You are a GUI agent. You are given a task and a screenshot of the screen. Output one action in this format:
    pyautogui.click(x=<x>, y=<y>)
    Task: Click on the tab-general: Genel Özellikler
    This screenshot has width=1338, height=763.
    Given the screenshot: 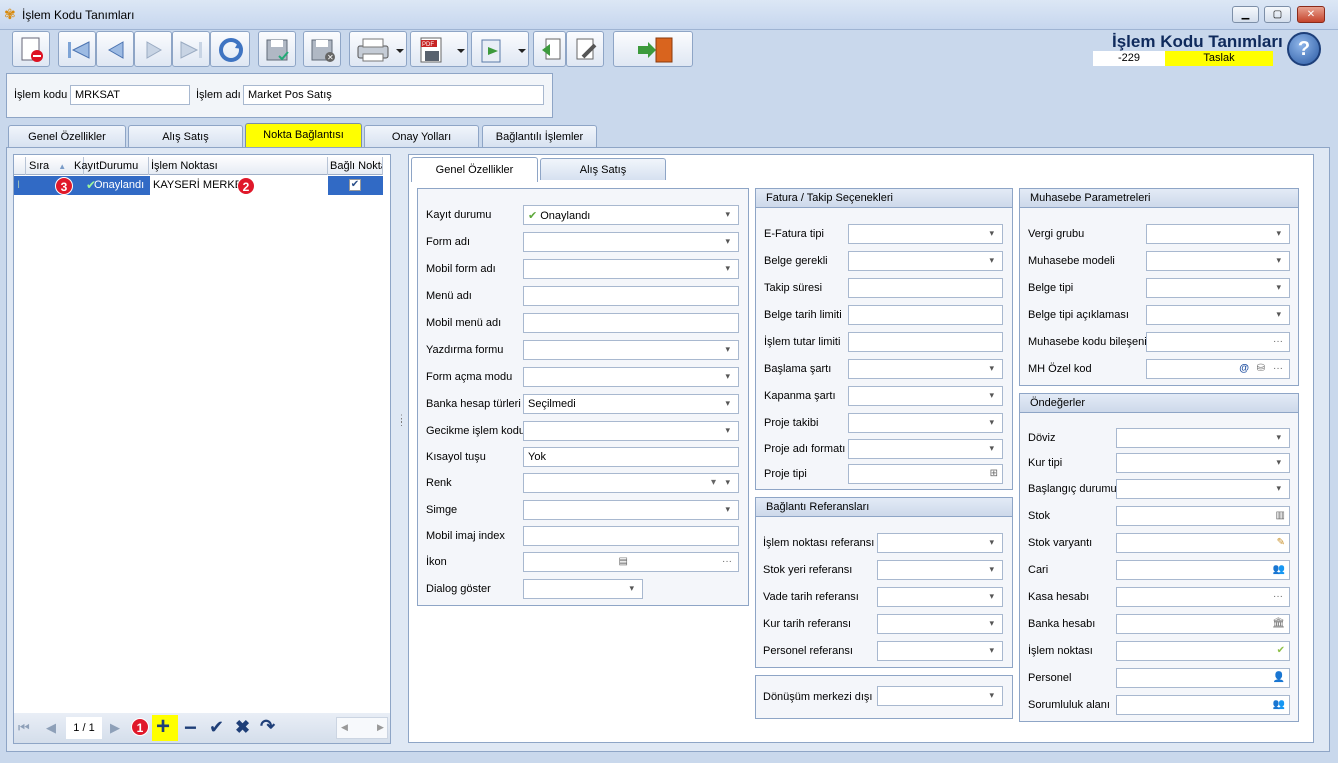 What is the action you would take?
    pyautogui.click(x=67, y=136)
    